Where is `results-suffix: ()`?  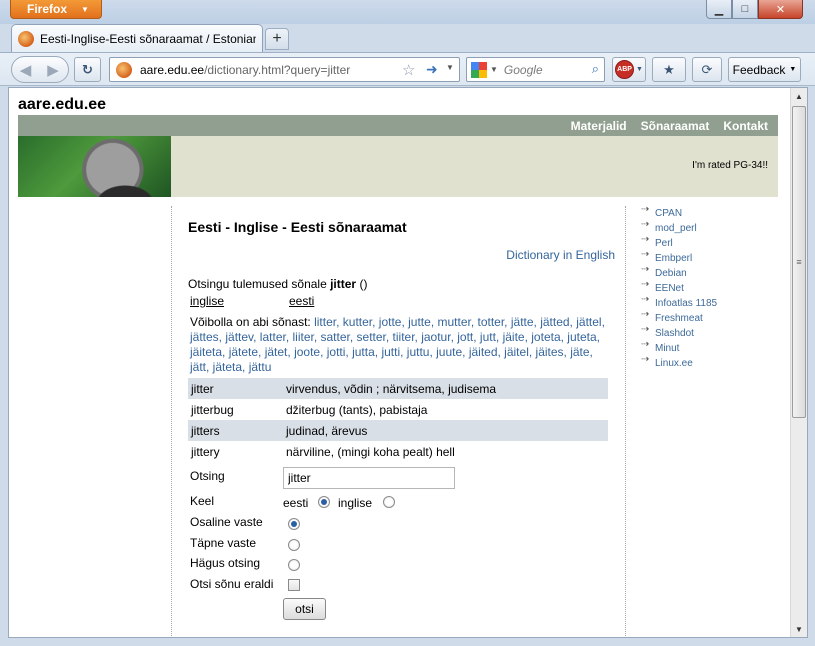 results-suffix: () is located at coordinates (363, 284).